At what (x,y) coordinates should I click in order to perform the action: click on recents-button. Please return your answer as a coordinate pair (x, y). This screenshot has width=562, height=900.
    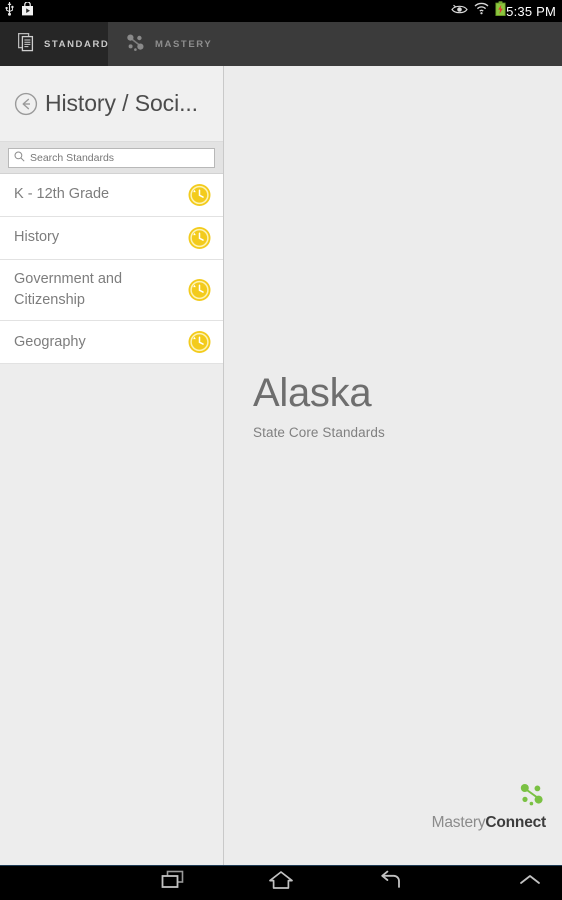
    Looking at the image, I should click on (173, 882).